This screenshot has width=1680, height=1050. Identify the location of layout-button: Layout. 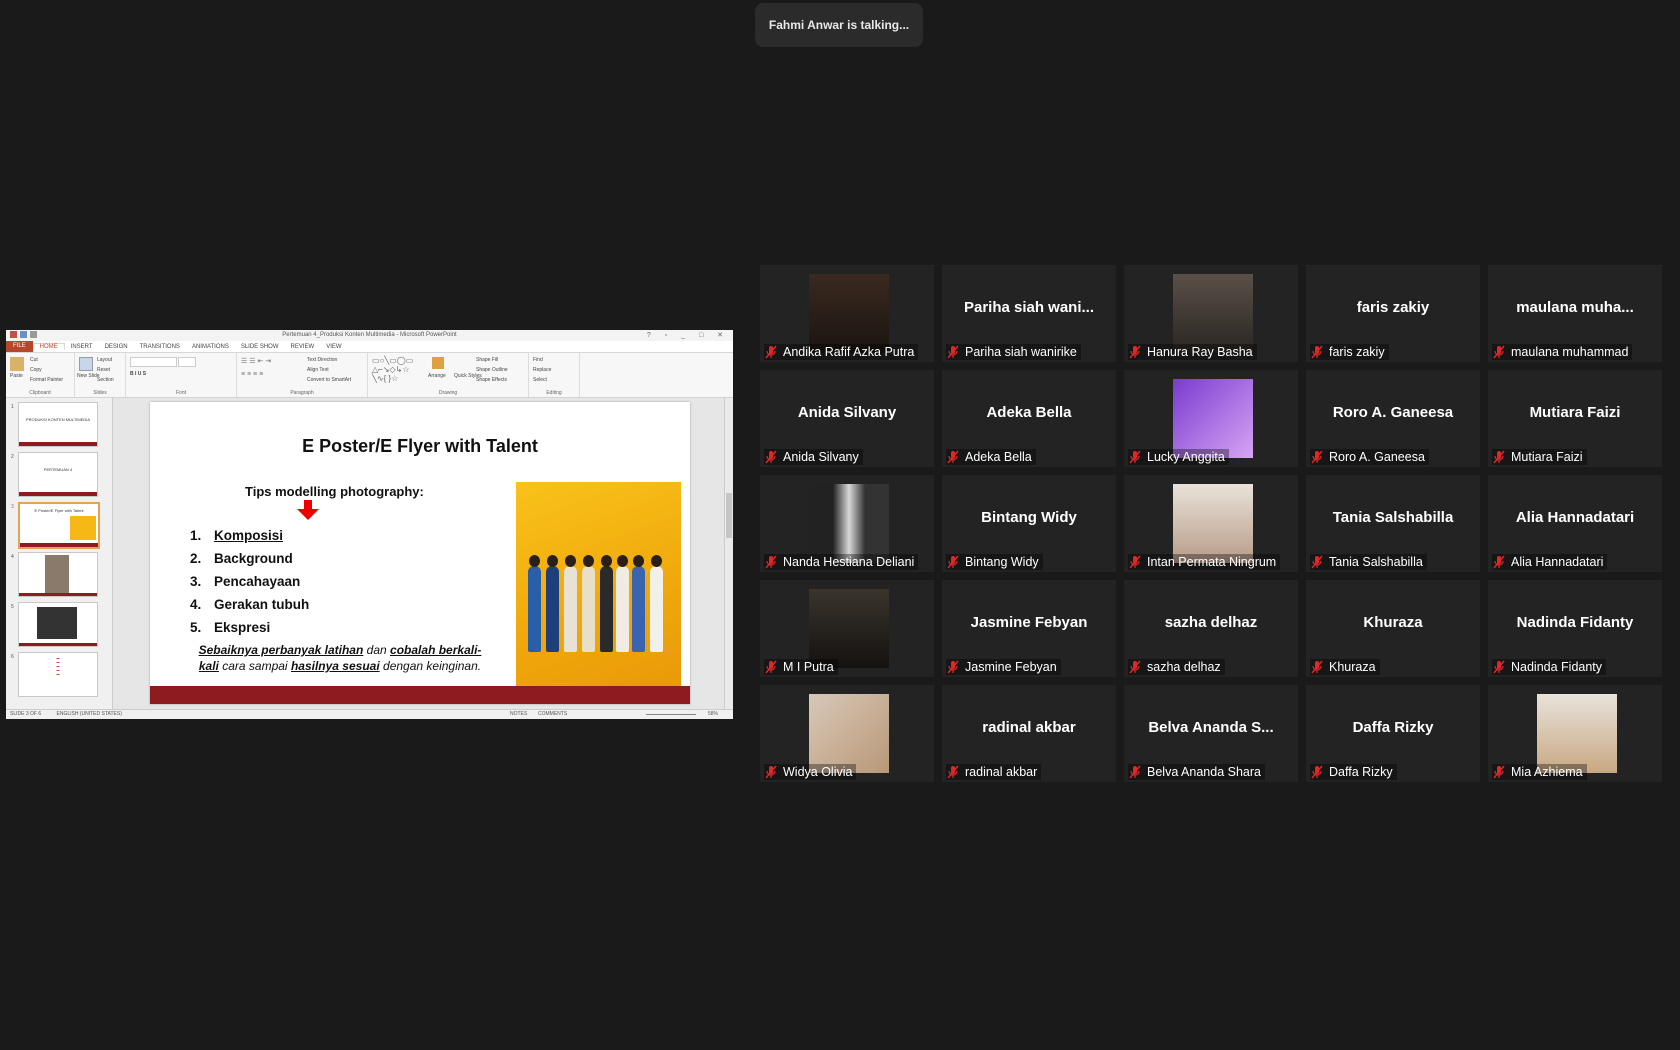
(104, 360).